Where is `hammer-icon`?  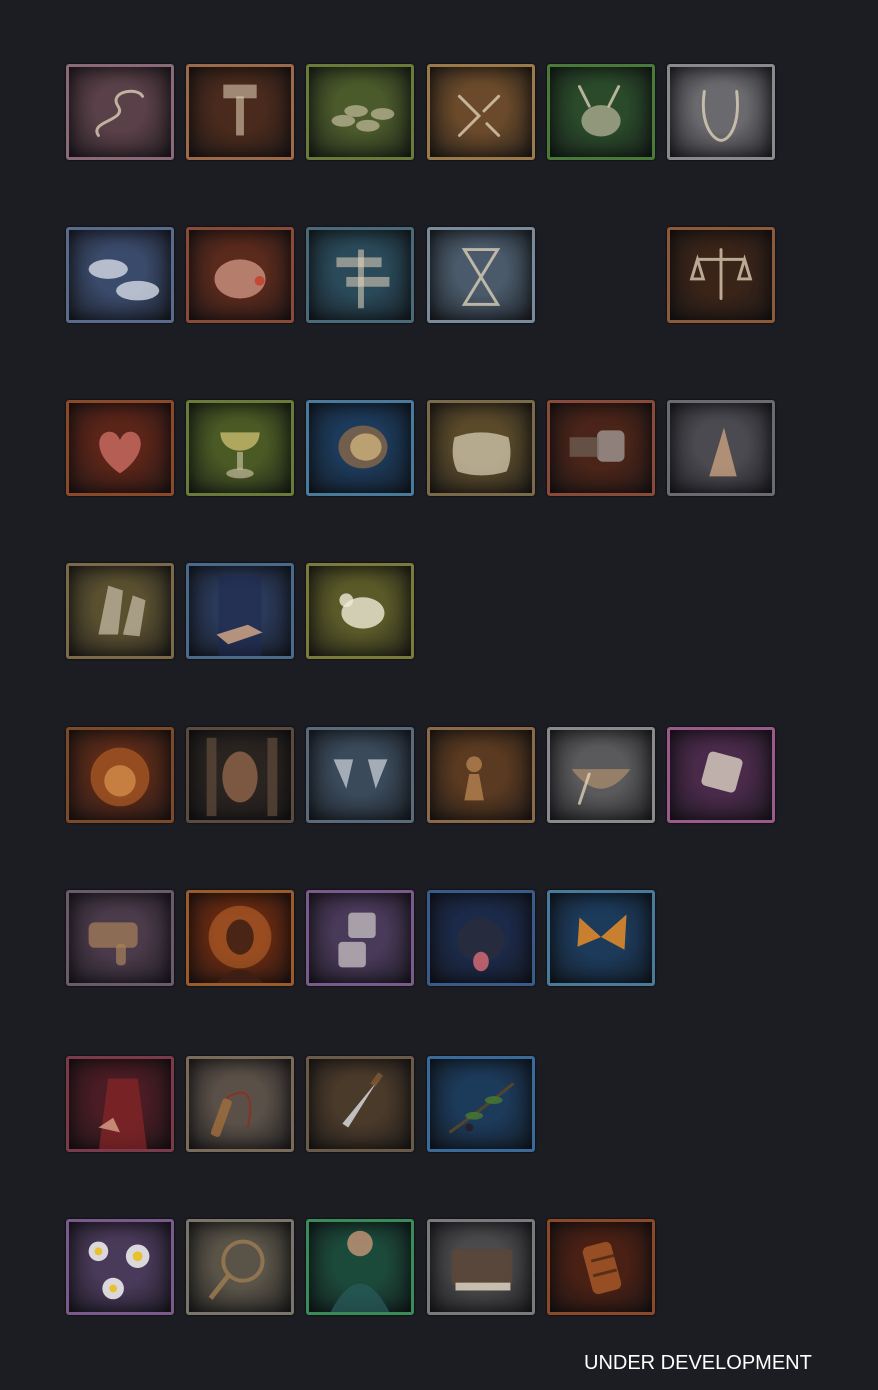
hammer-icon is located at coordinates (240, 112).